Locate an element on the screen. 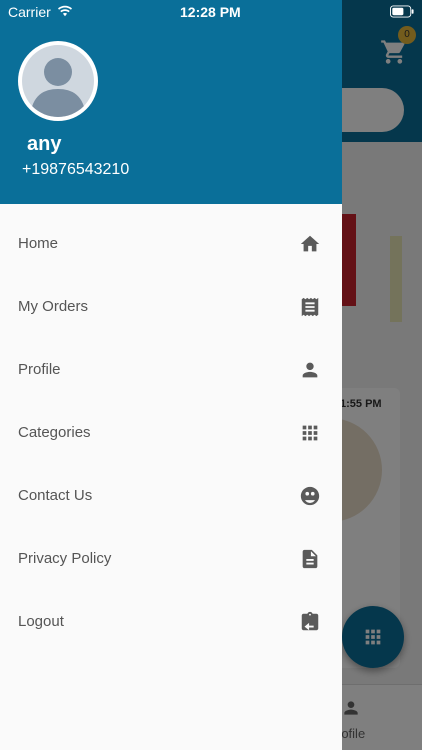 The height and width of the screenshot is (751, 422). person-icon is located at coordinates (310, 370).